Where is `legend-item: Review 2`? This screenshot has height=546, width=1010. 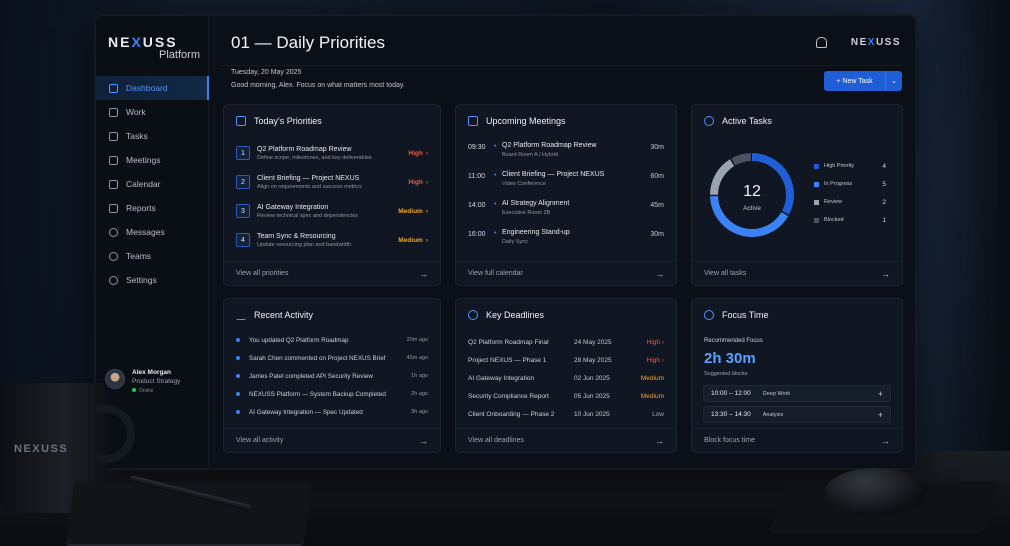
legend-item: Review 2 is located at coordinates (850, 202).